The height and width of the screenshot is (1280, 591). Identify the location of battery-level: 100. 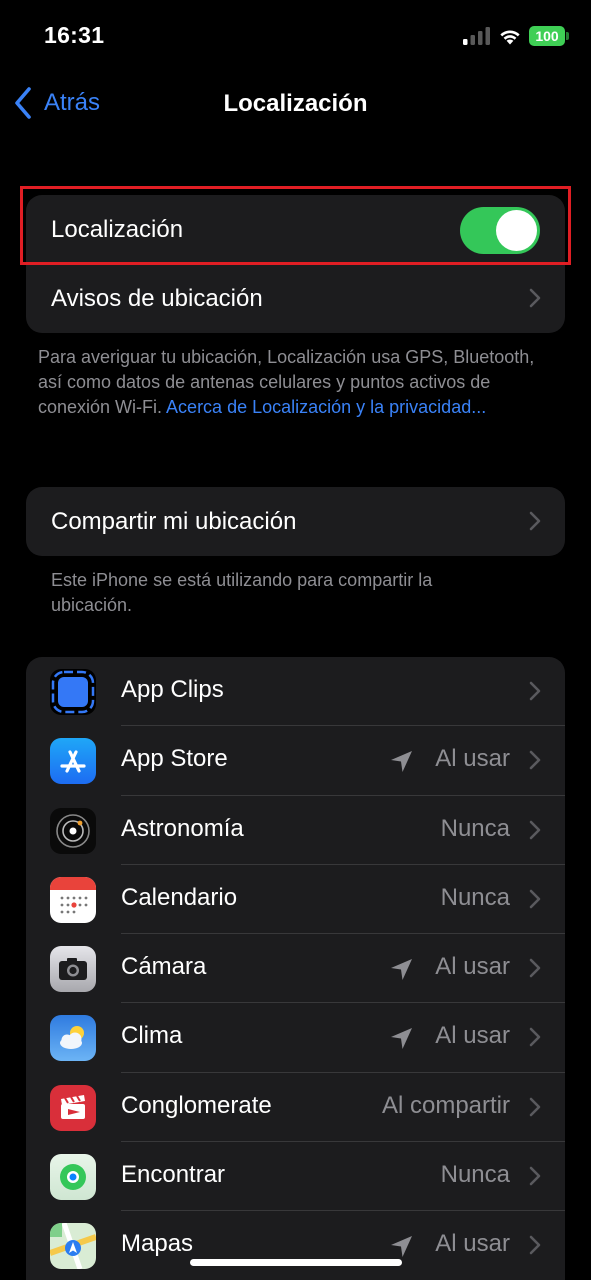
(547, 36).